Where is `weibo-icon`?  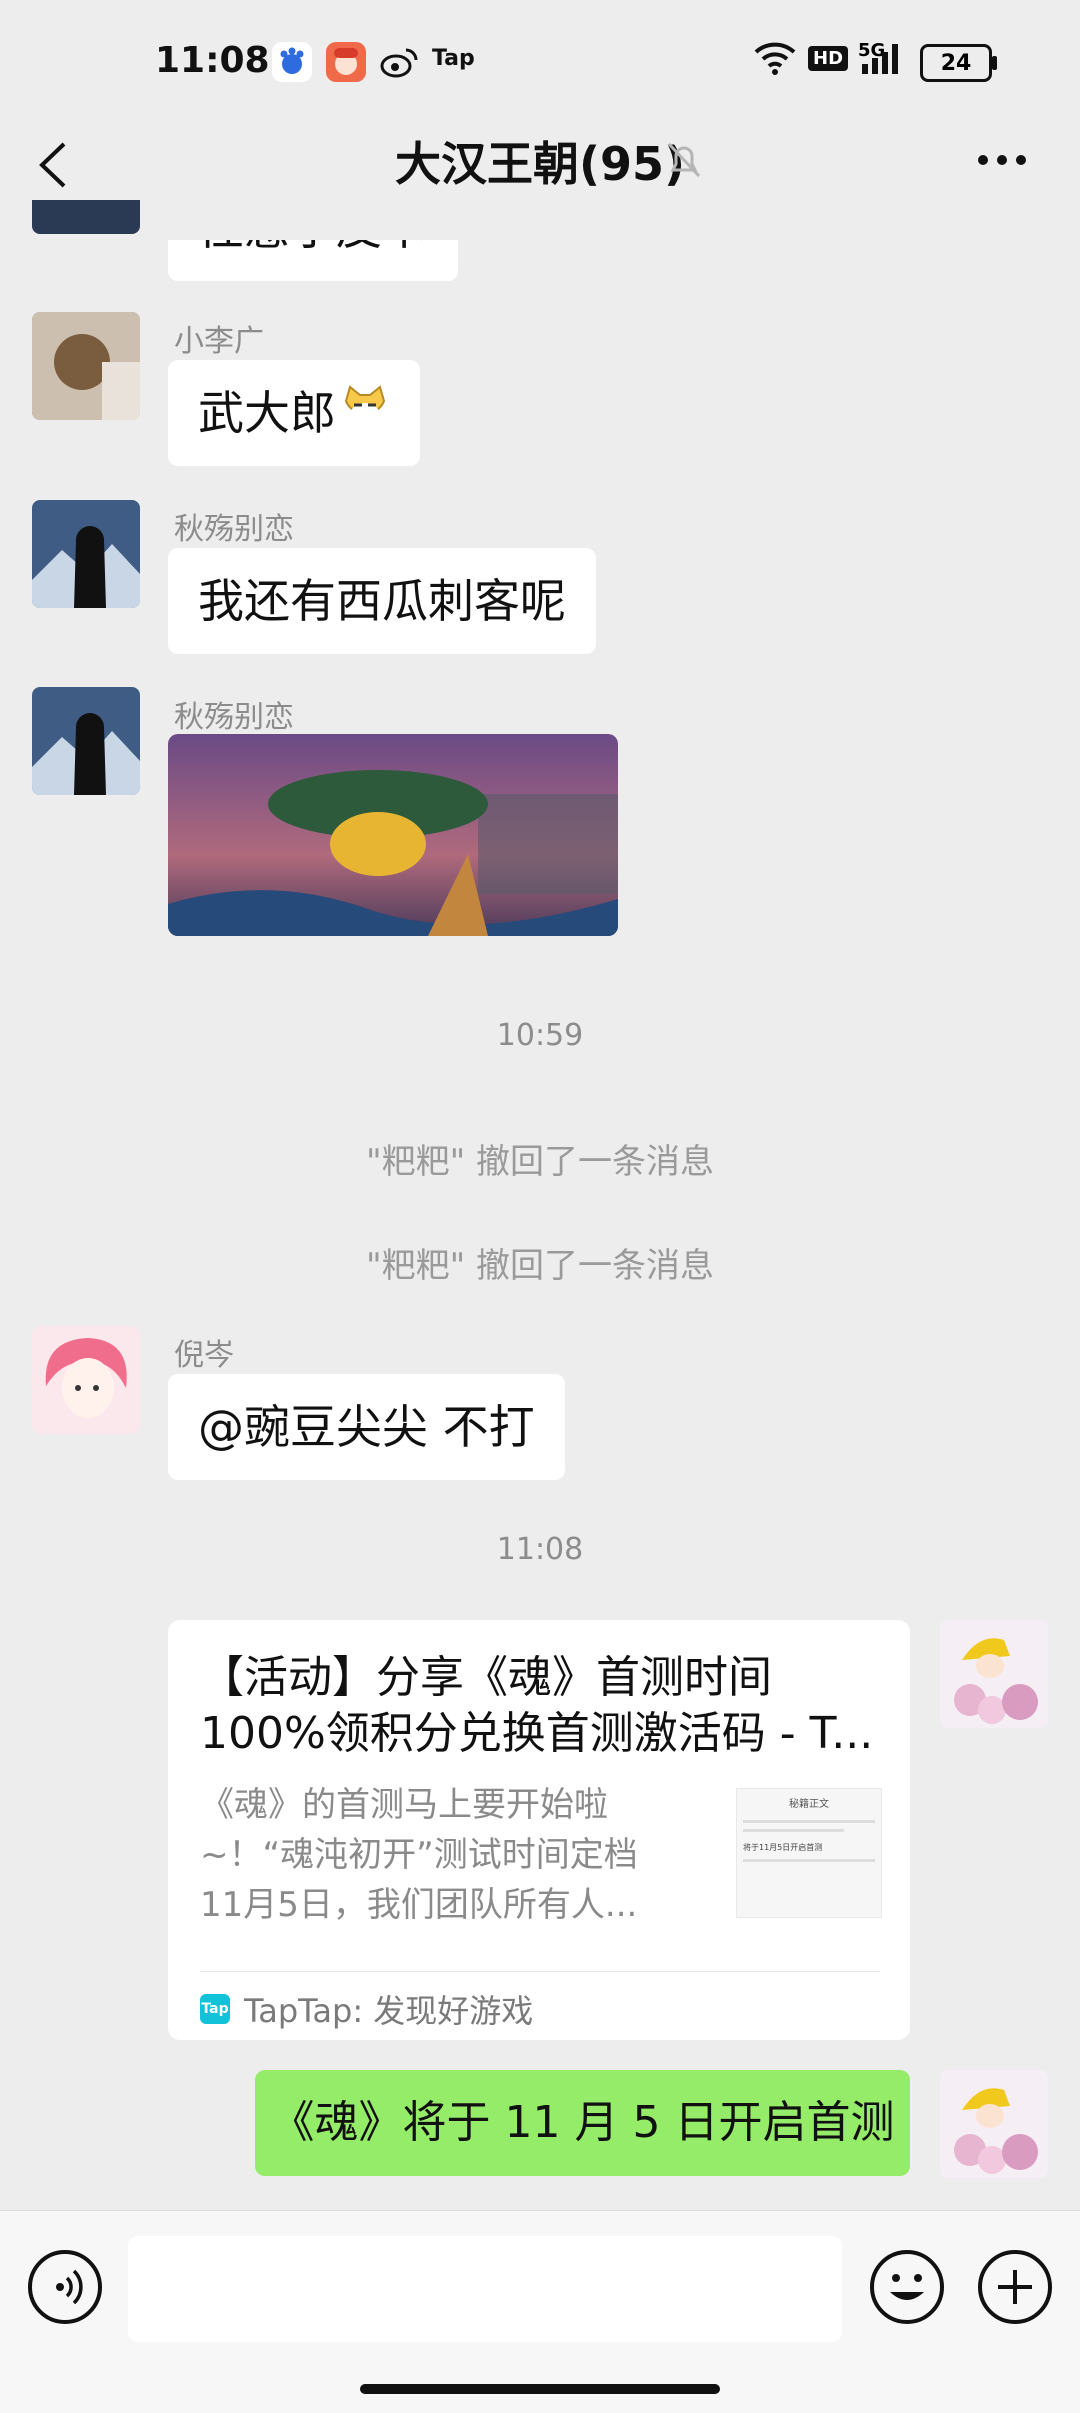 weibo-icon is located at coordinates (398, 62).